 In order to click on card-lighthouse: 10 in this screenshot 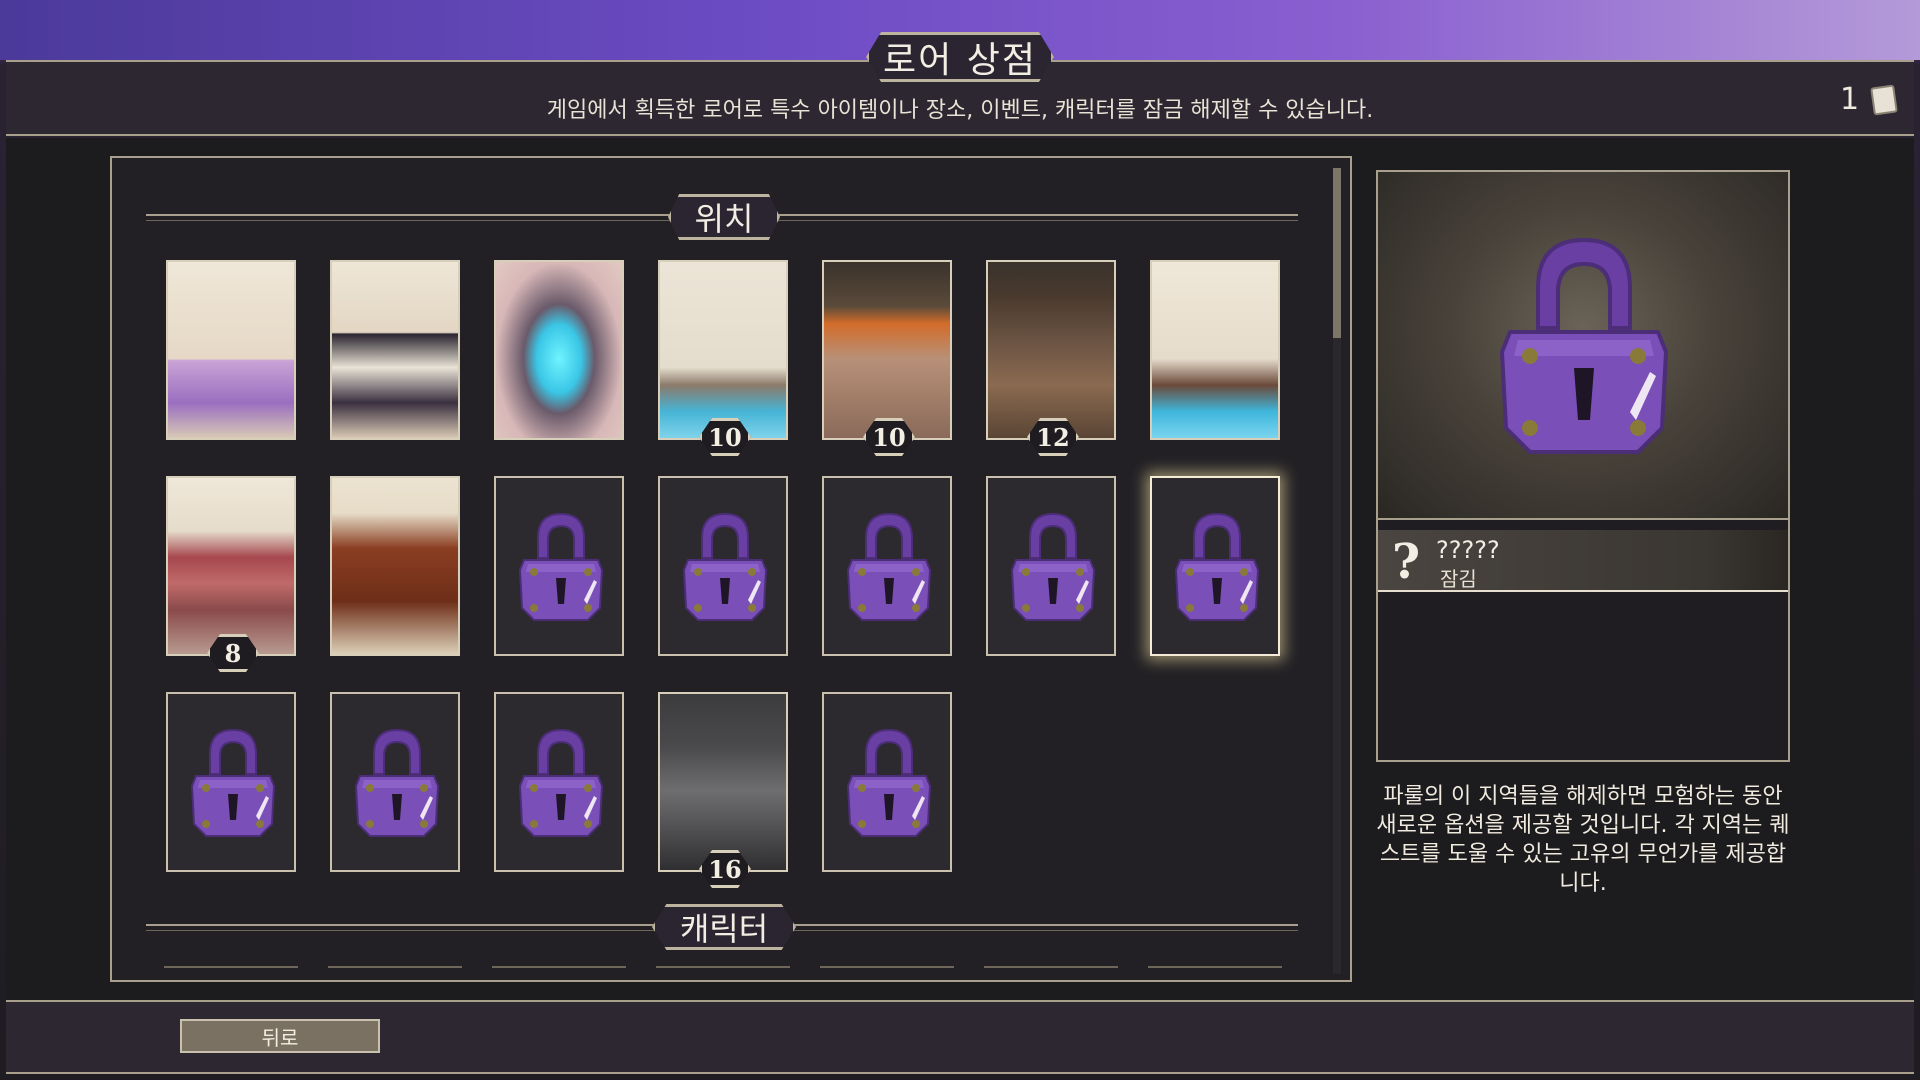, I will do `click(723, 358)`.